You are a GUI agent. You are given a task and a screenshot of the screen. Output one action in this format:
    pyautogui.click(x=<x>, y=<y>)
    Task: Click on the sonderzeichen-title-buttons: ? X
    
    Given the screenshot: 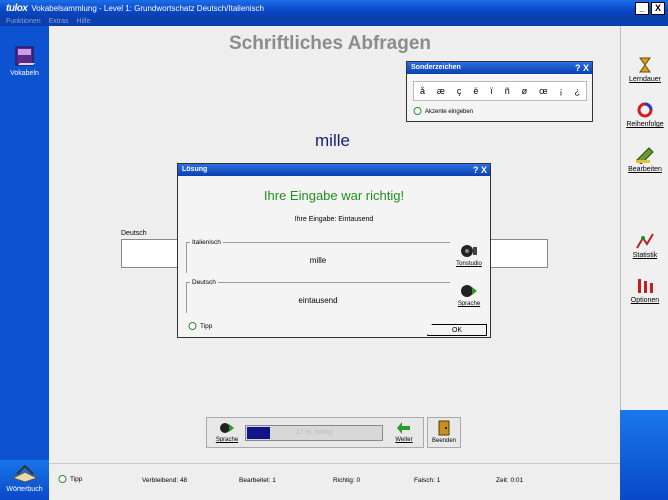 What is the action you would take?
    pyautogui.click(x=582, y=68)
    